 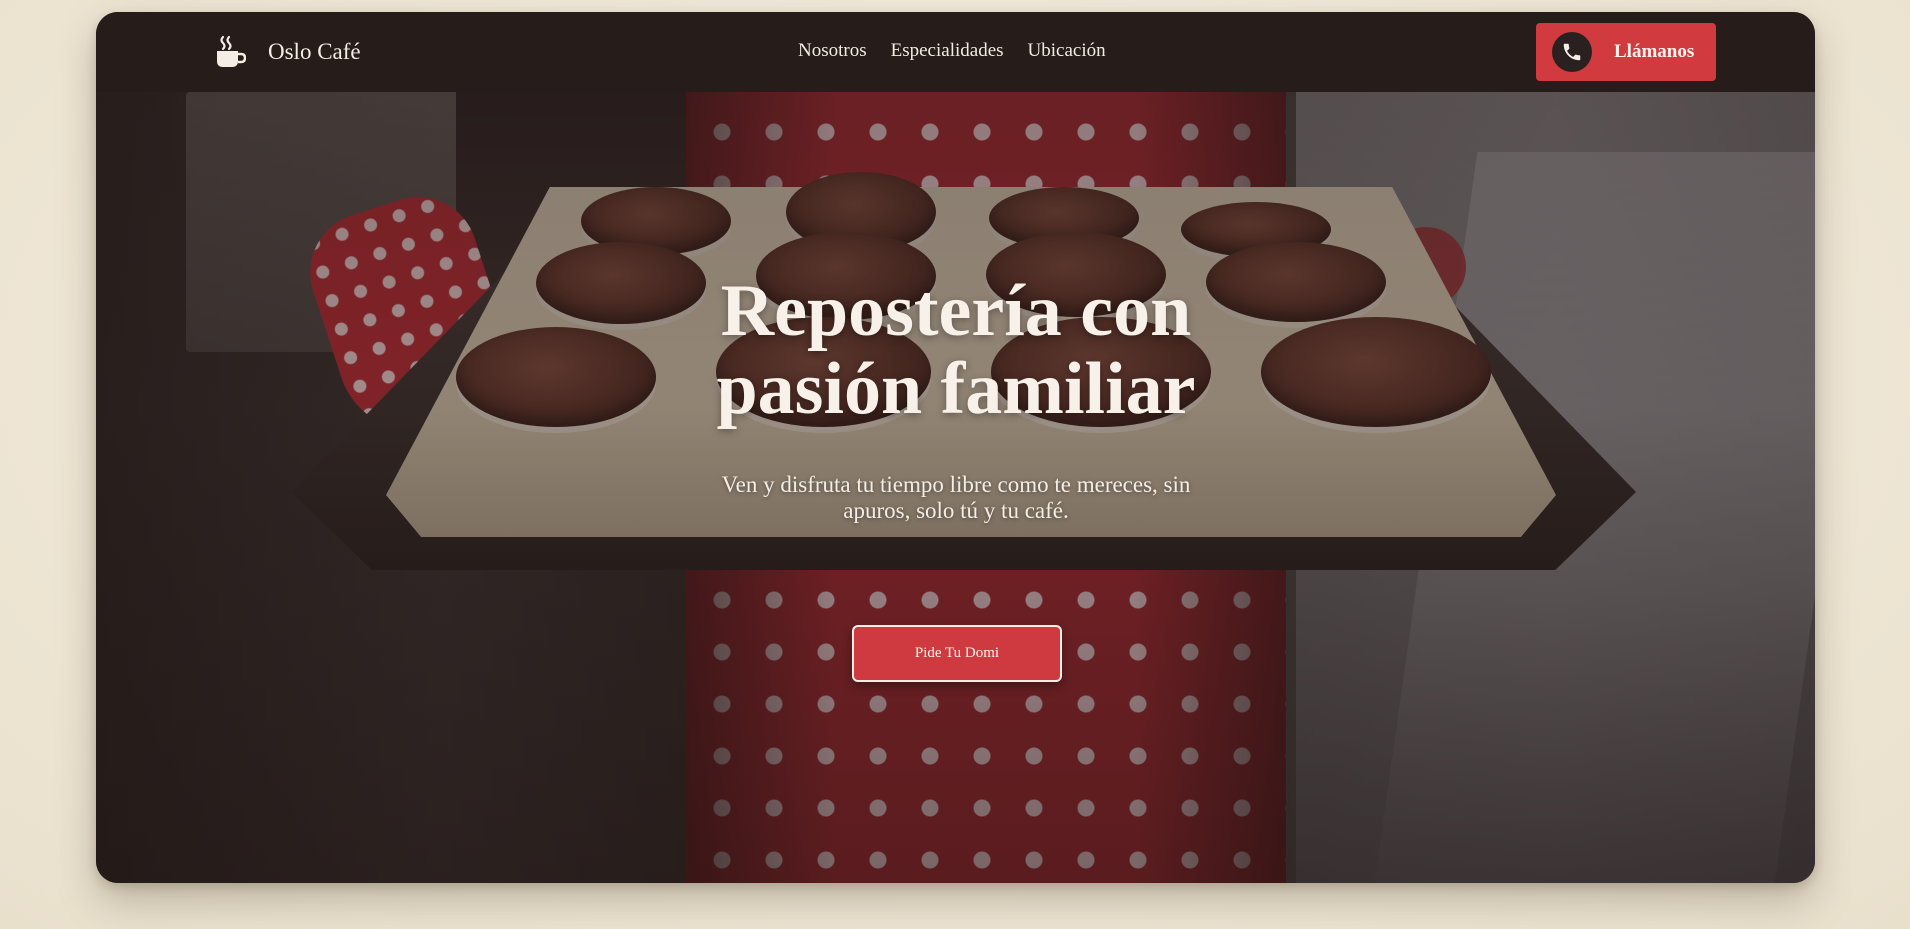 What do you see at coordinates (832, 51) in the screenshot?
I see `nav-link-nosotros: Nosotros` at bounding box center [832, 51].